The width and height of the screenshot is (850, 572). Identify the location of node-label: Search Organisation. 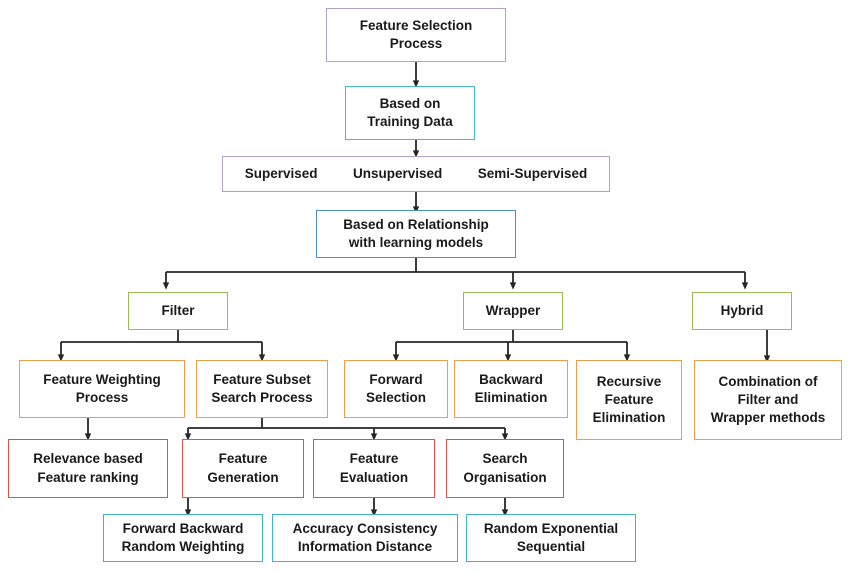
(505, 468).